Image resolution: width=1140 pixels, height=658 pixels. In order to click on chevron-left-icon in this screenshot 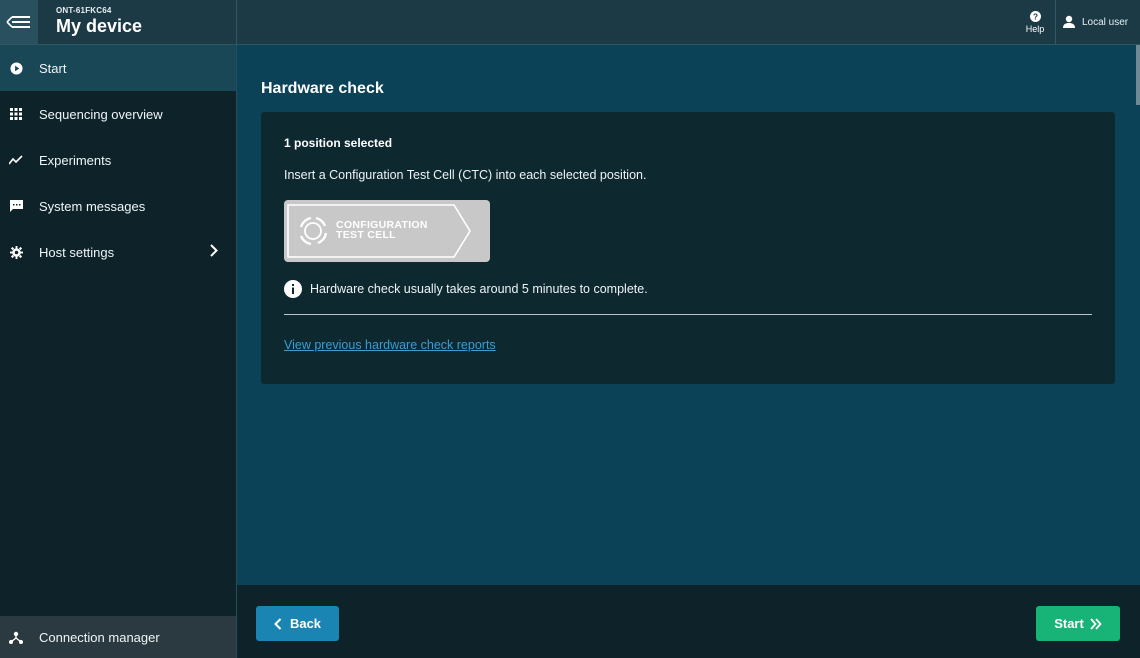, I will do `click(278, 623)`.